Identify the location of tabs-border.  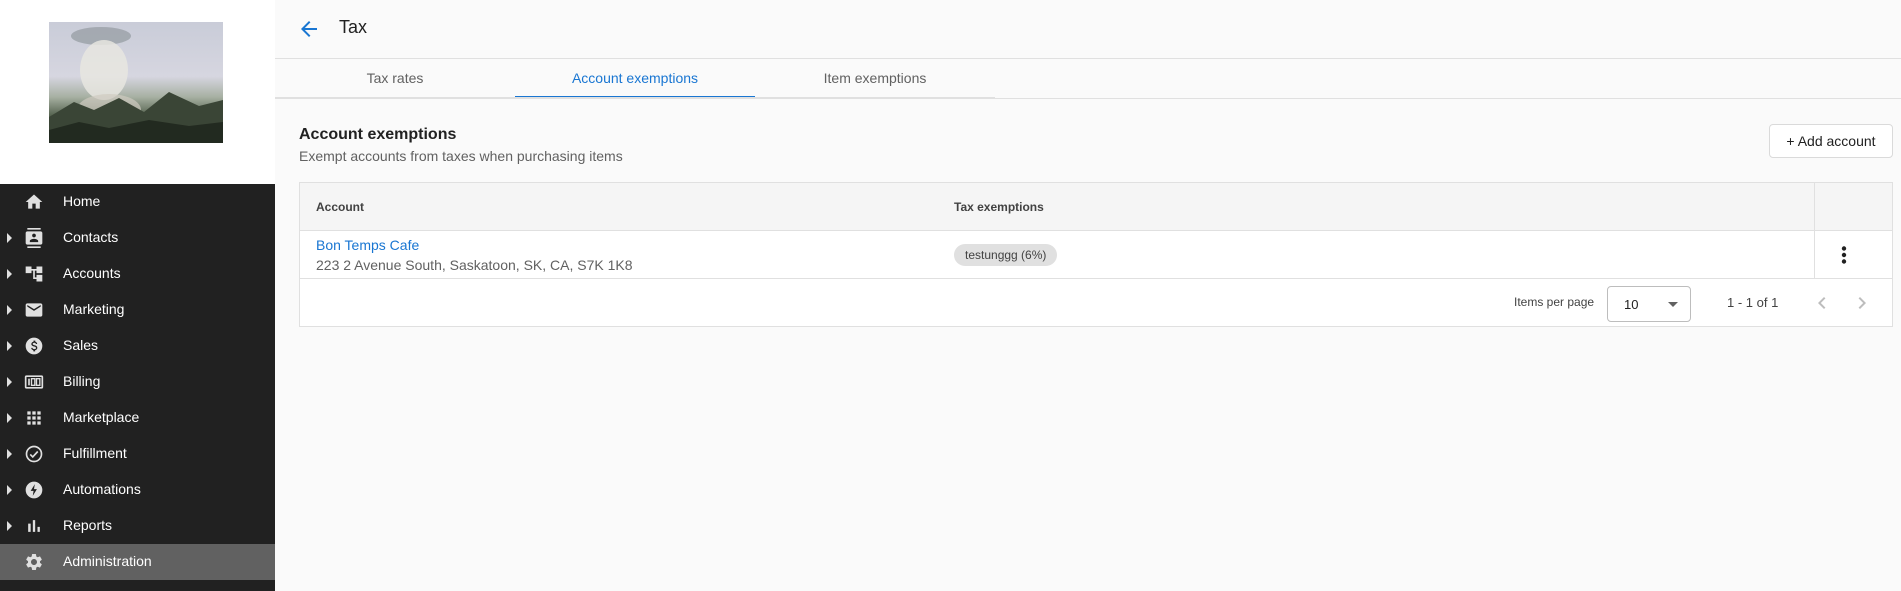
(635, 97).